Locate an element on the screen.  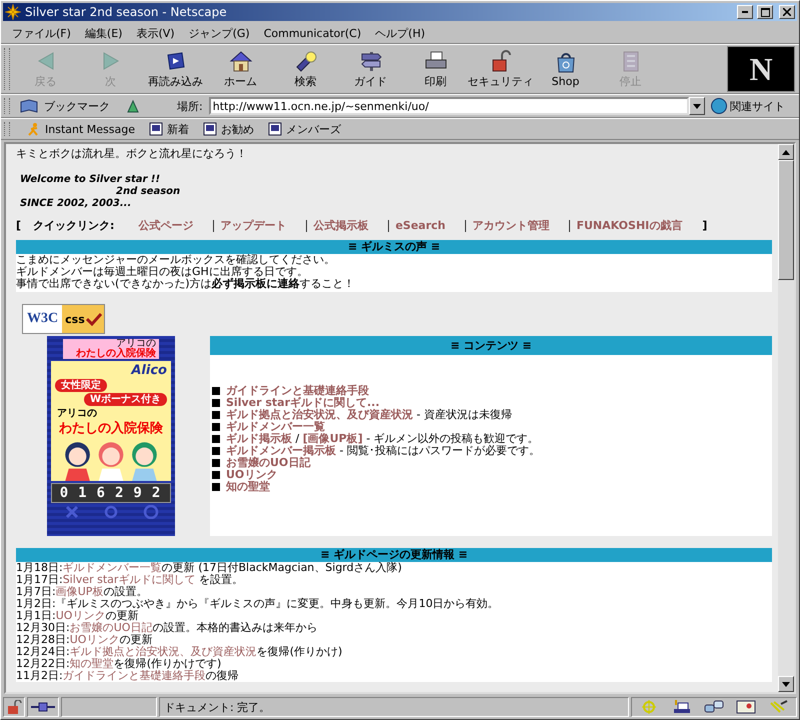
toolbar-button: 検索 is located at coordinates (305, 69).